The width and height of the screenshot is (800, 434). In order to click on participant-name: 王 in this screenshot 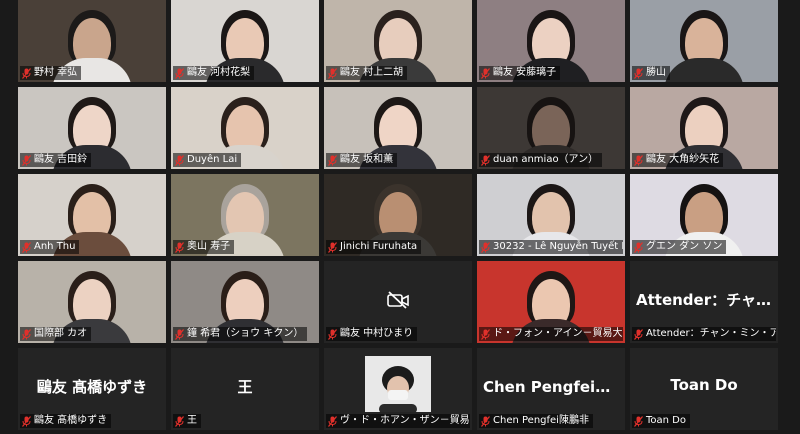, I will do `click(192, 420)`.